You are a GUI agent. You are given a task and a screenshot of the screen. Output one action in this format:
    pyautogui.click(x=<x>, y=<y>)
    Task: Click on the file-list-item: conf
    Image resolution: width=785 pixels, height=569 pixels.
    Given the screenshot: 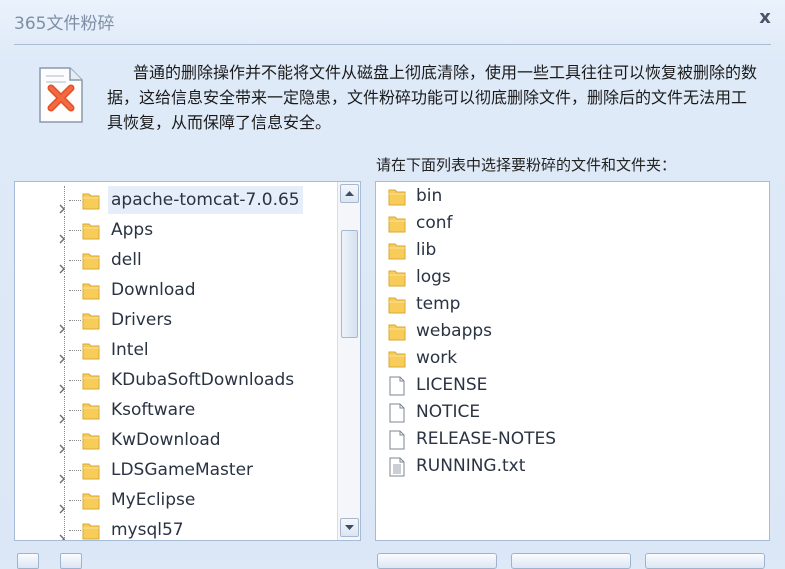 What is the action you would take?
    pyautogui.click(x=566, y=223)
    